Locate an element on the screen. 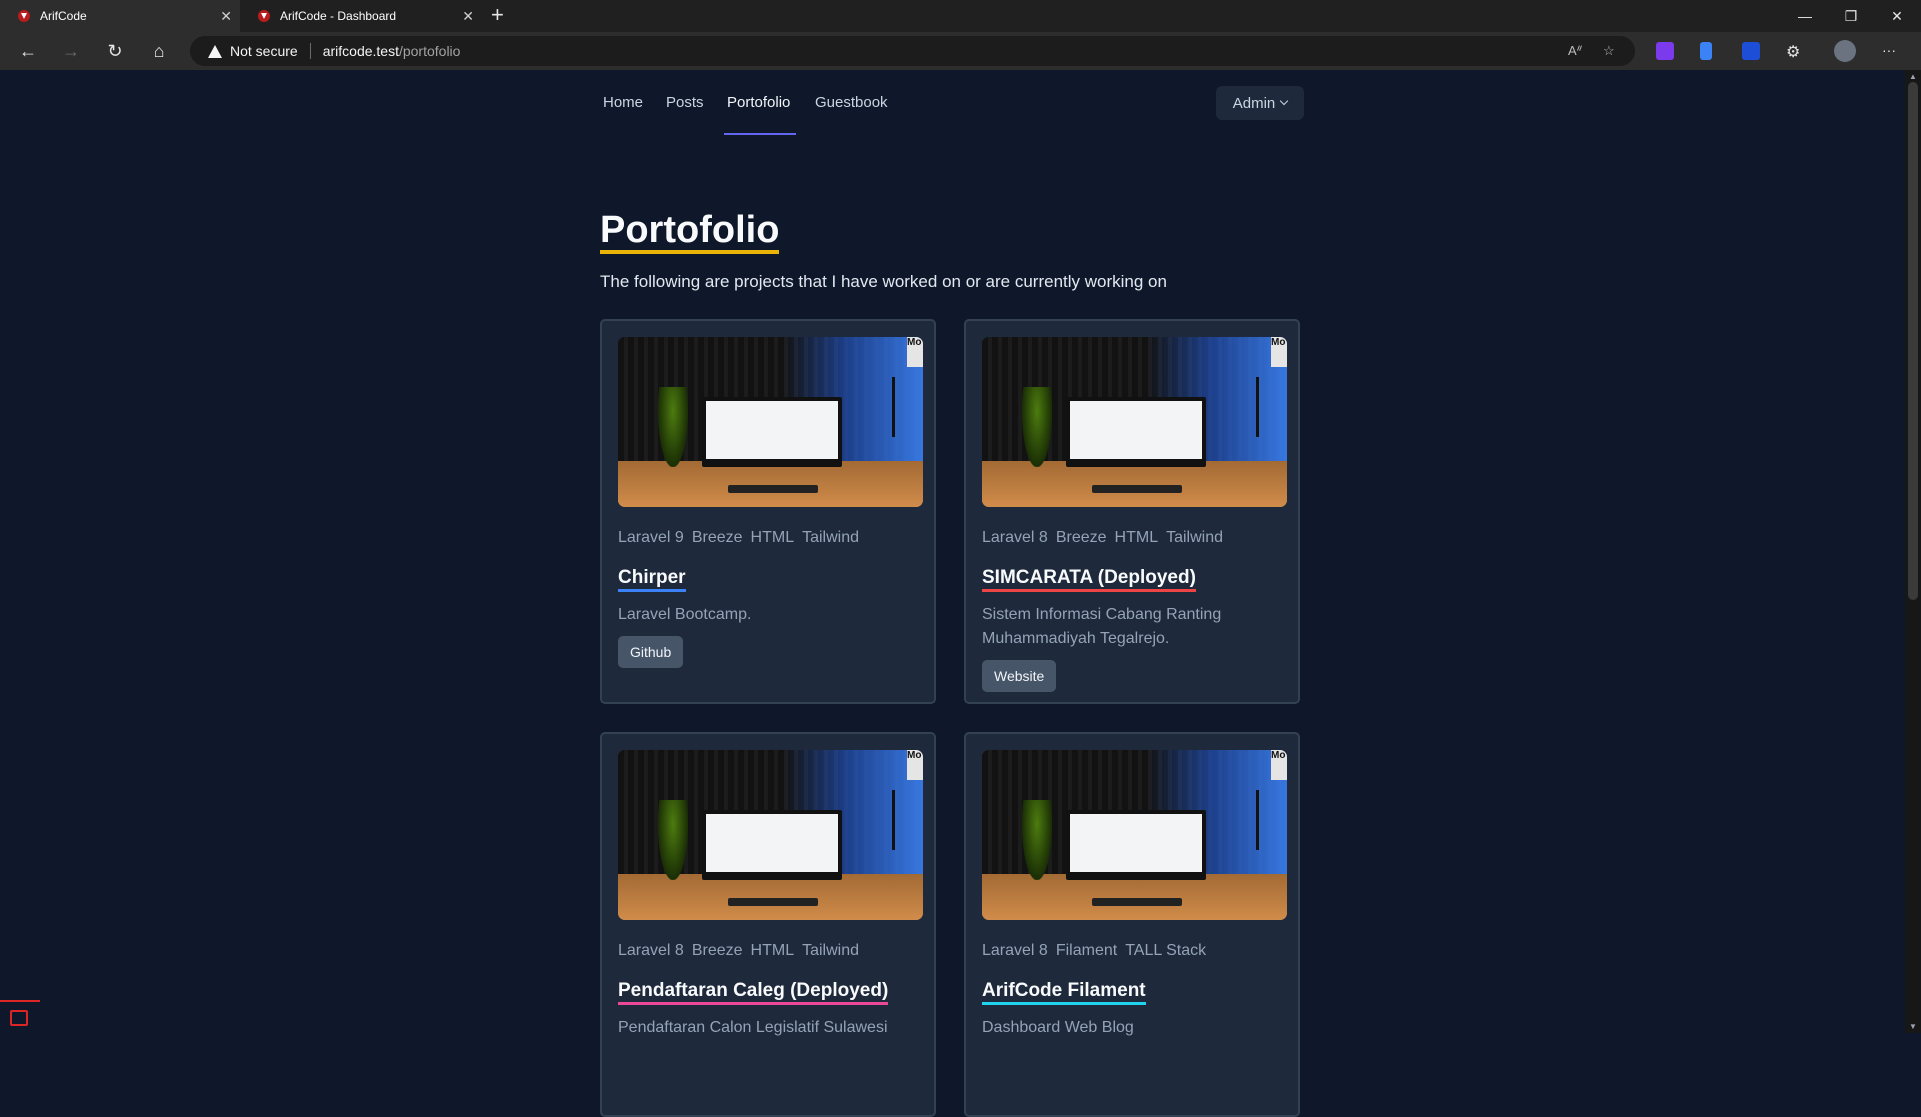 This screenshot has width=1921, height=1117. tab-arifcode: ArifCode ✕ is located at coordinates (120, 16).